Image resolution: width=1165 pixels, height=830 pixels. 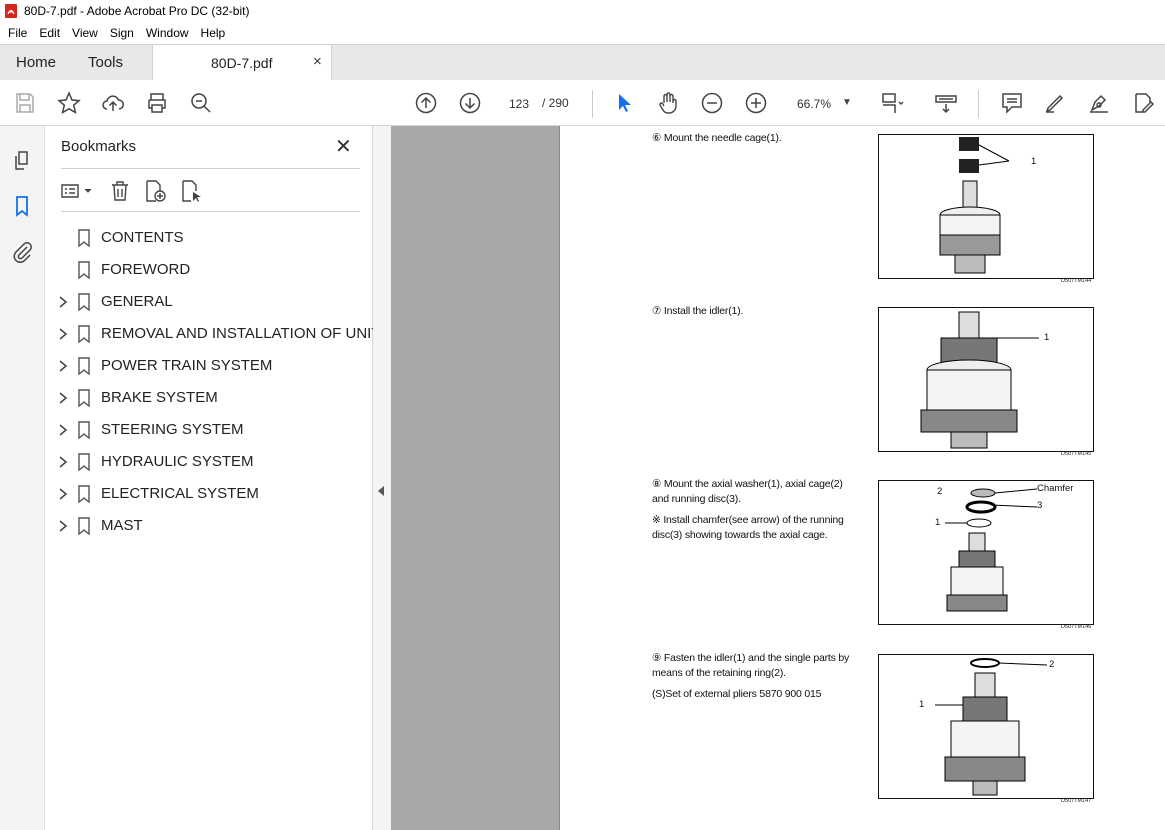 I want to click on step-note: disc(3) showing towards the axial cage., so click(x=740, y=535).